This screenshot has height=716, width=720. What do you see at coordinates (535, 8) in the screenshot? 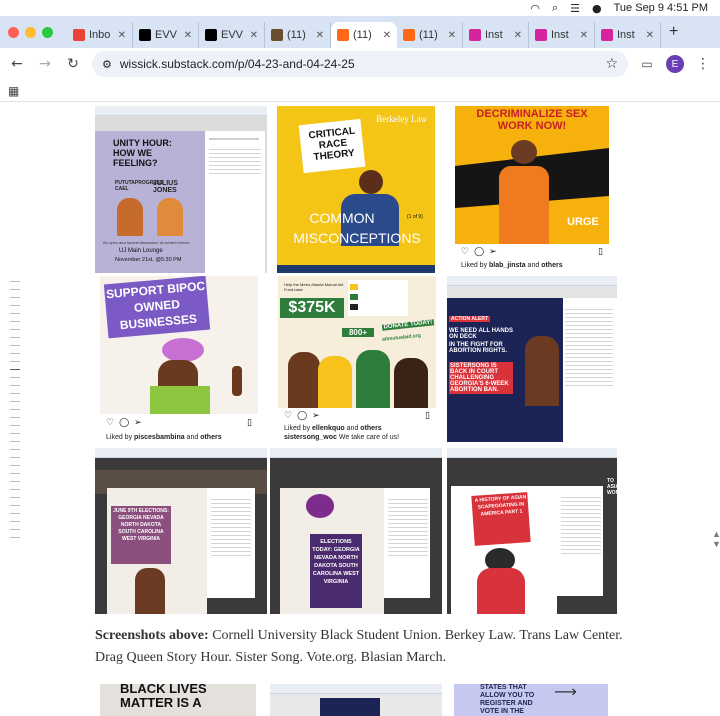
I see `wifi-icon: ◠` at bounding box center [535, 8].